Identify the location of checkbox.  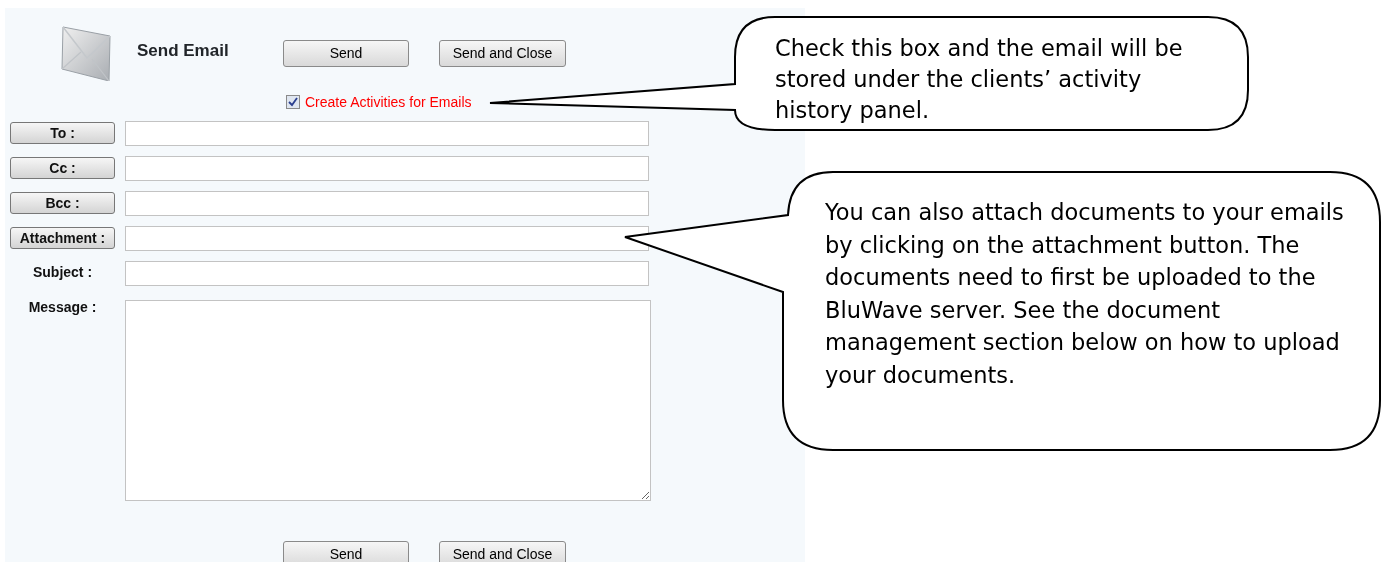
(293, 102).